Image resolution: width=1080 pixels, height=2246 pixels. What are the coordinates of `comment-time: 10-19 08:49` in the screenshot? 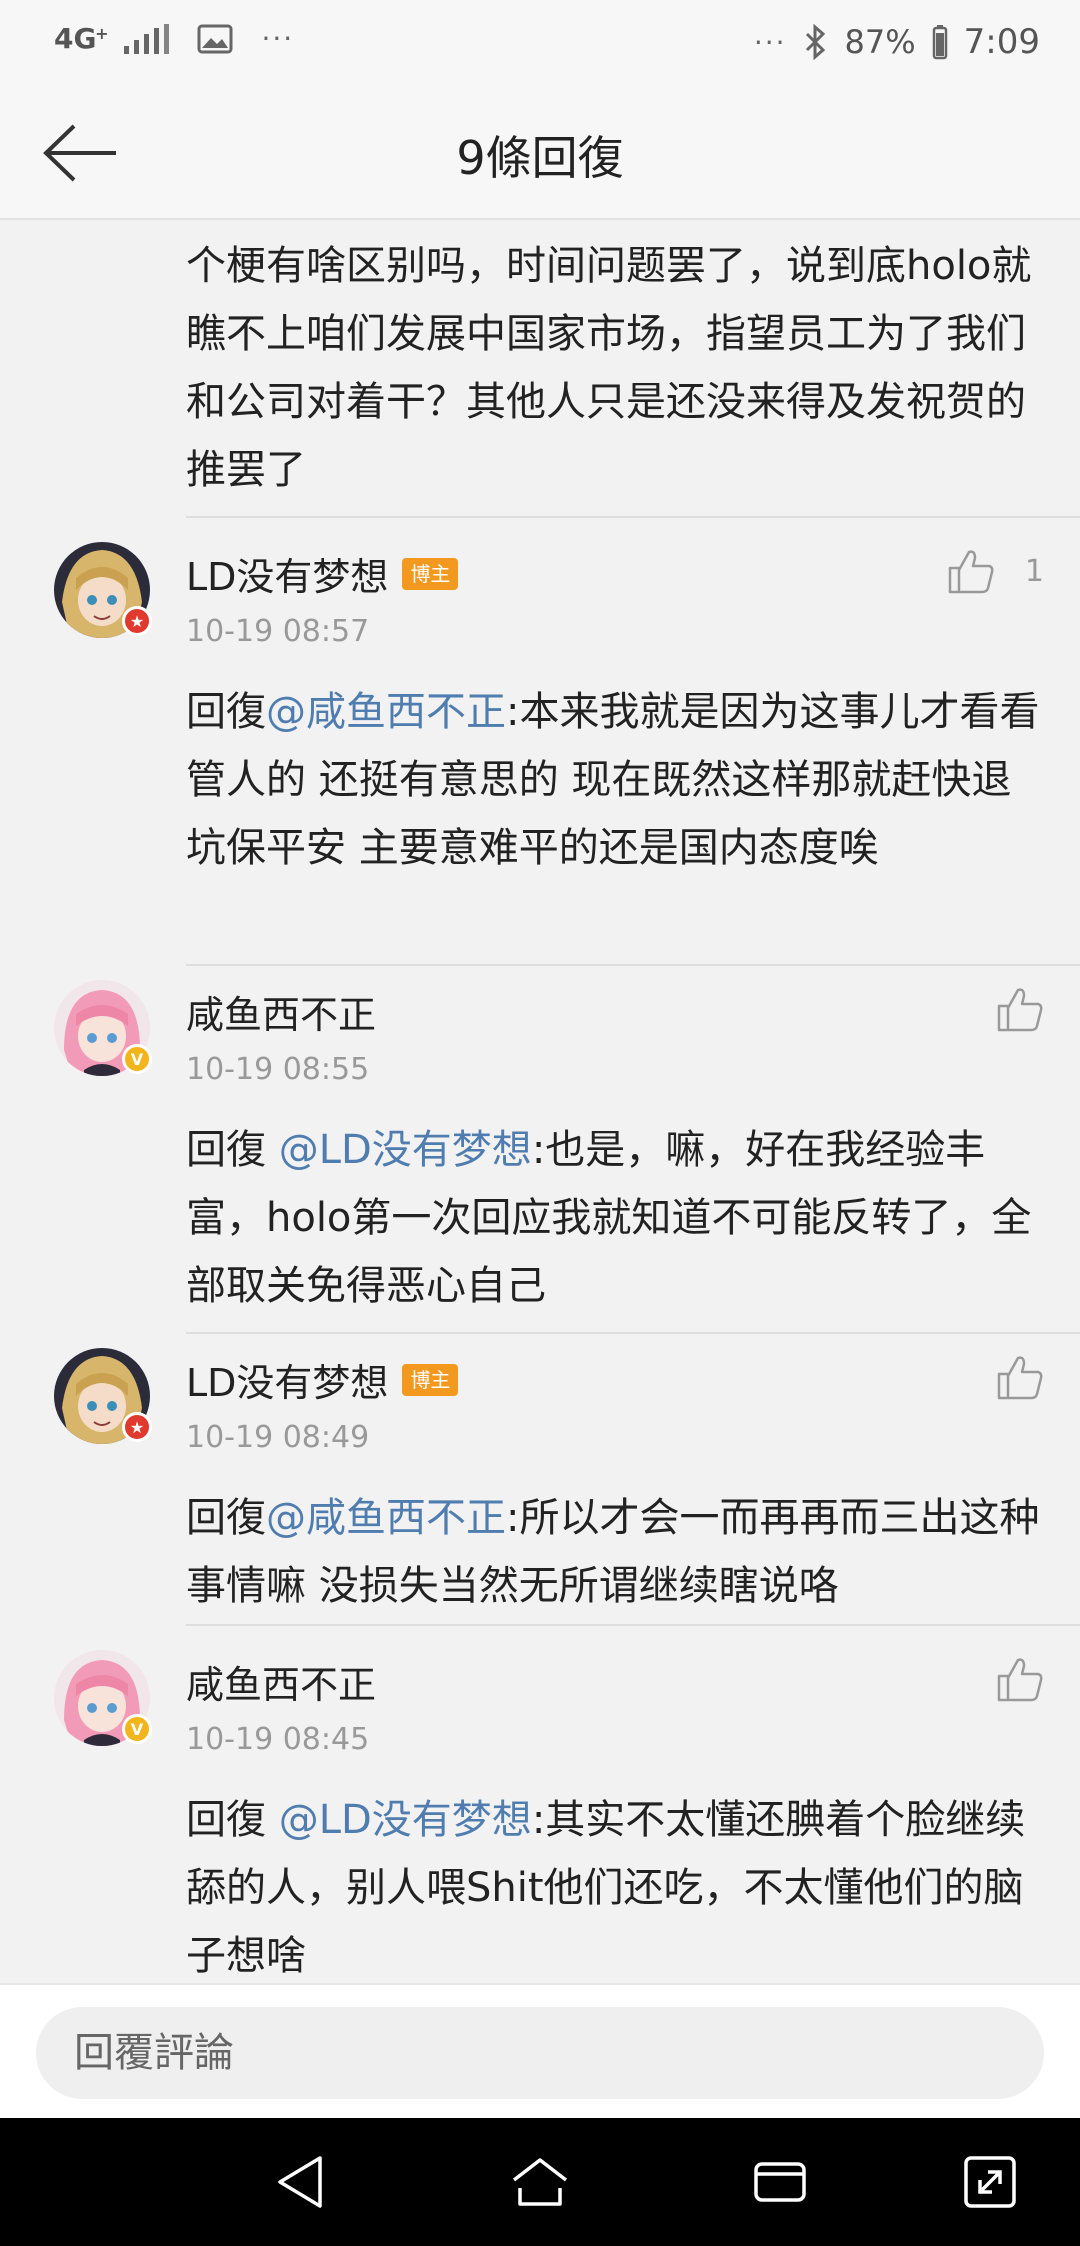 It's located at (278, 1437).